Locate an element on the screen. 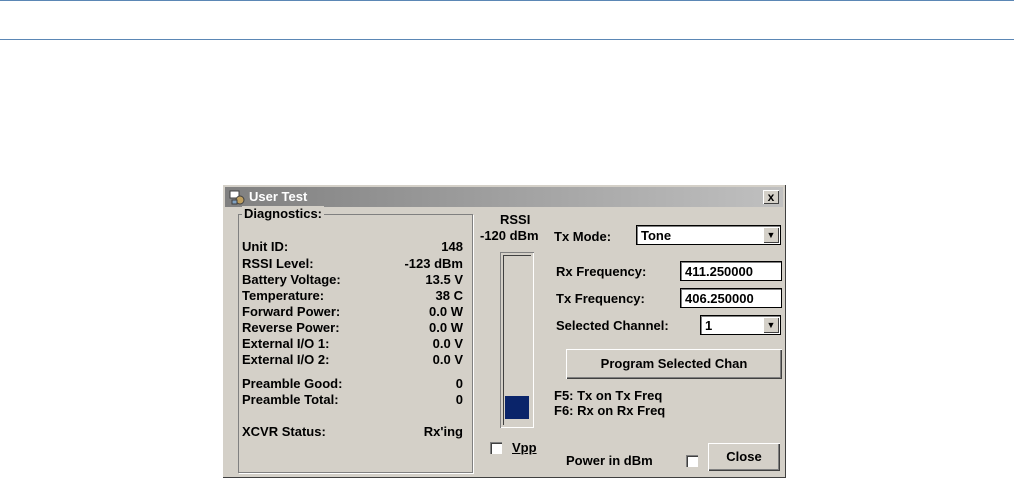 Image resolution: width=1014 pixels, height=486 pixels. diagnostics-row-label: External I/O 1: is located at coordinates (286, 343).